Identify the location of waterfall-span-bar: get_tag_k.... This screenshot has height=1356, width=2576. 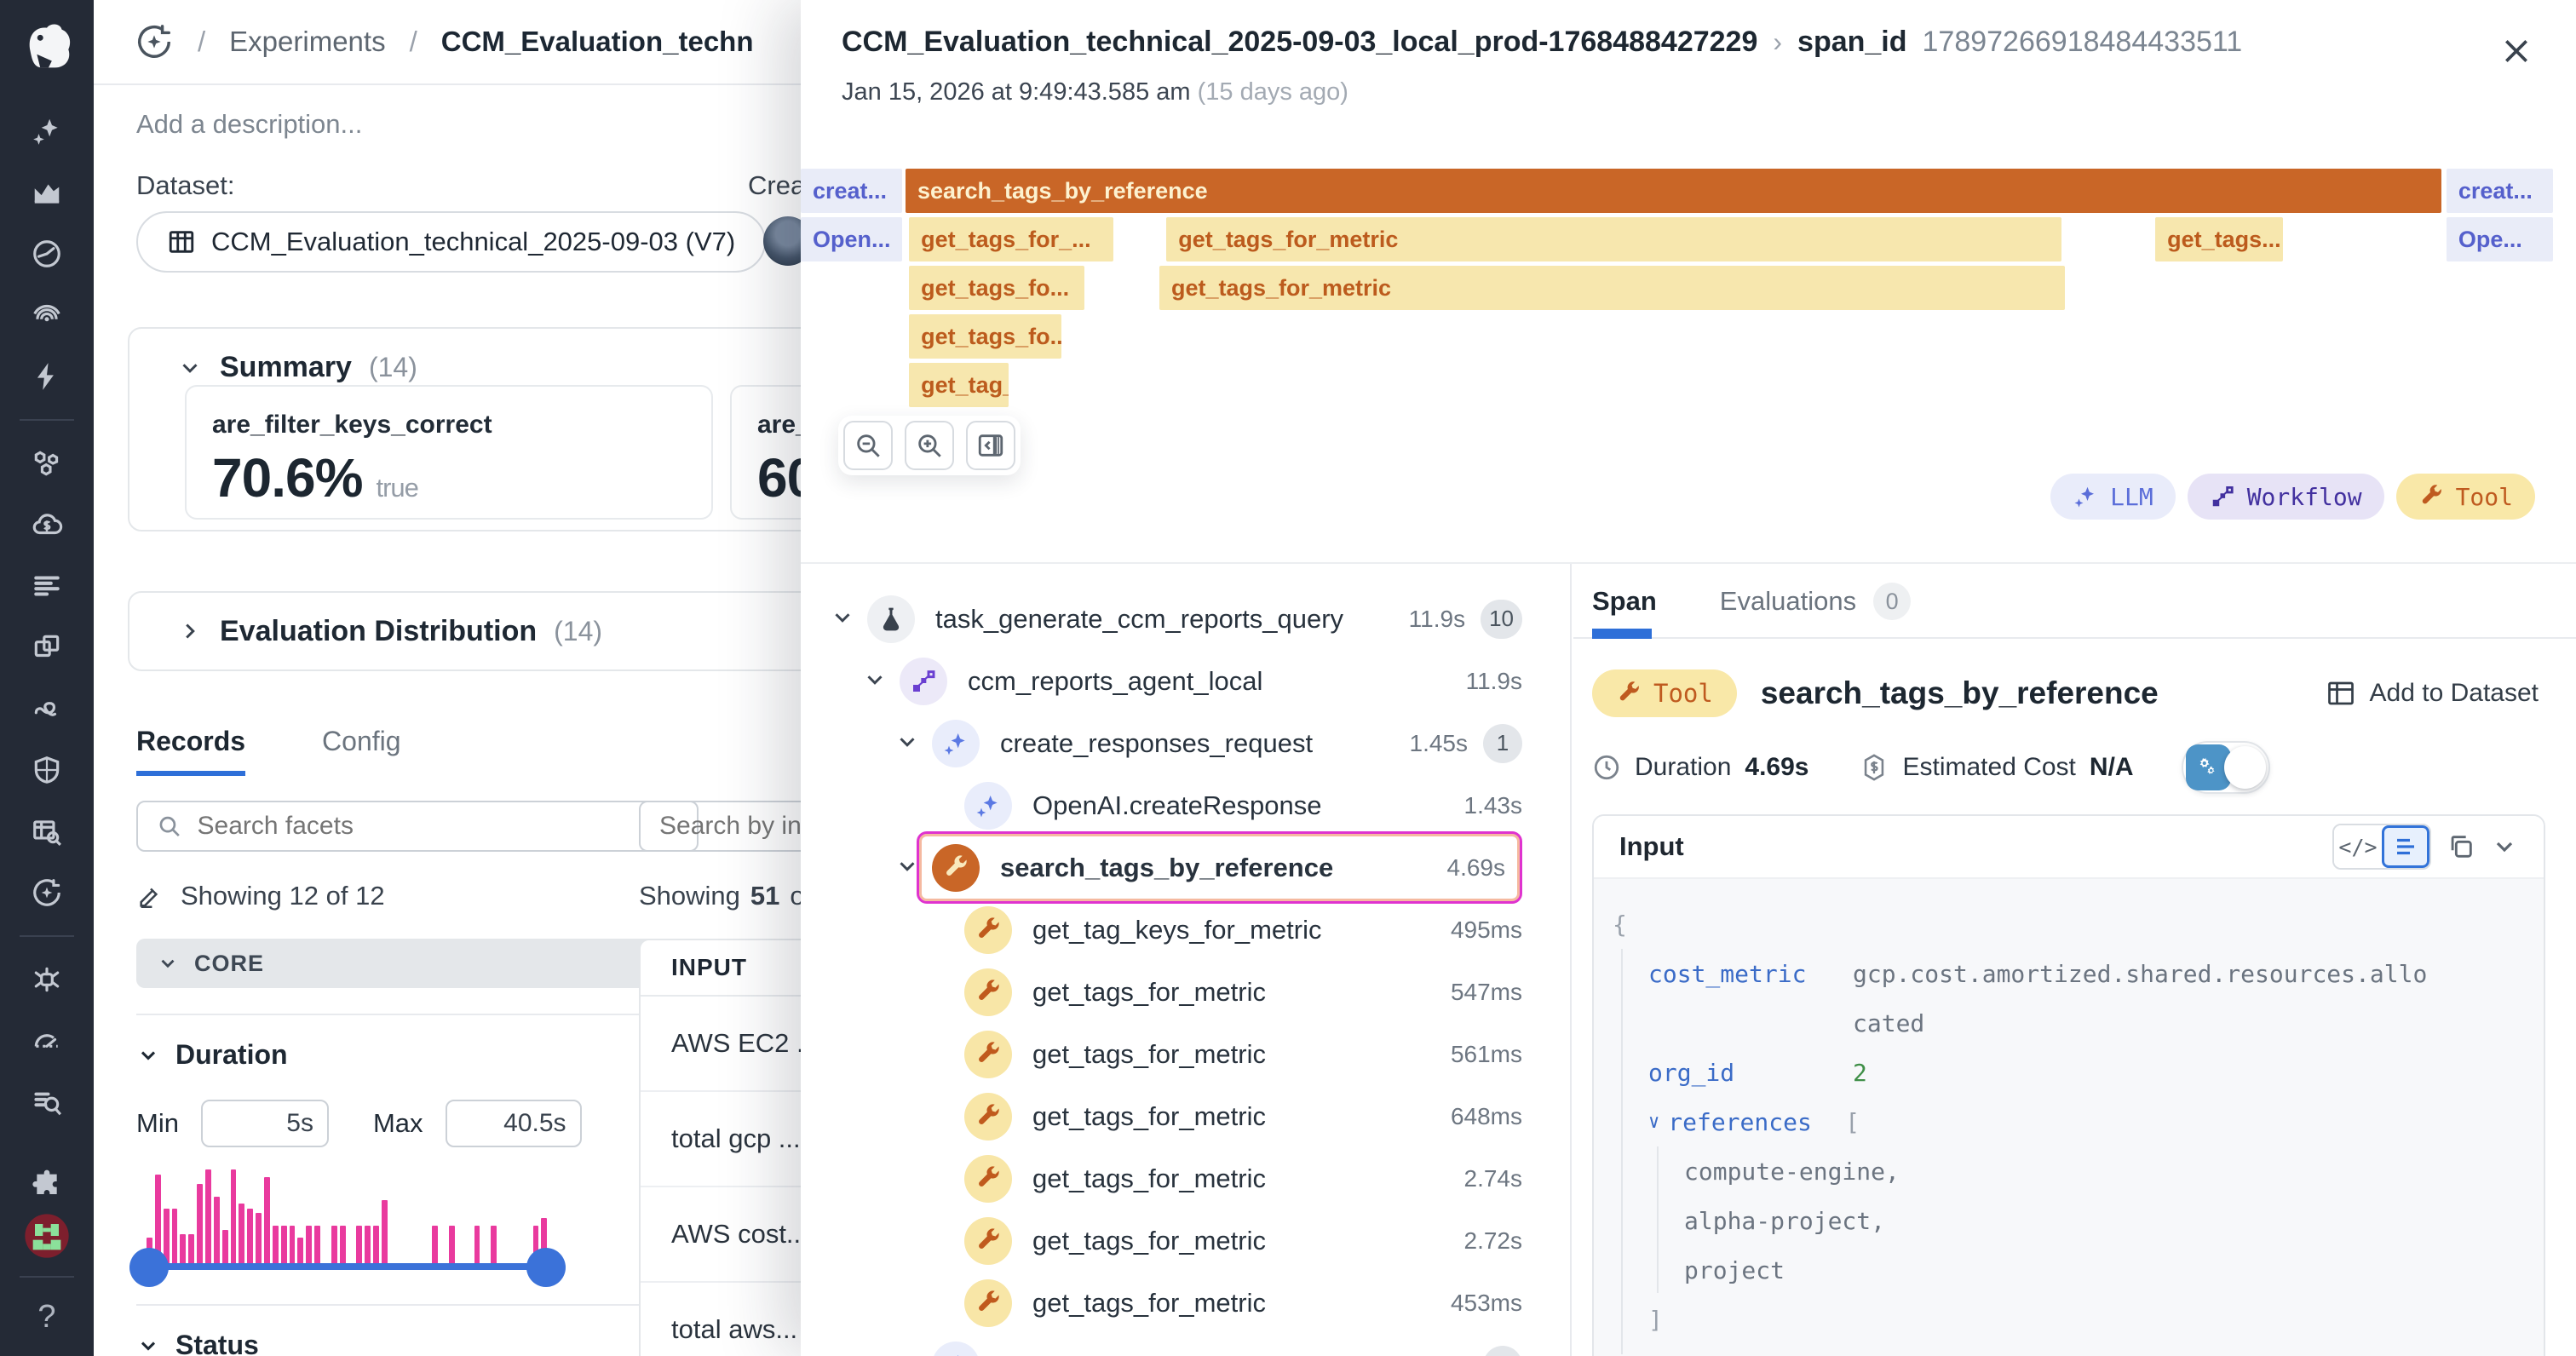
(959, 385).